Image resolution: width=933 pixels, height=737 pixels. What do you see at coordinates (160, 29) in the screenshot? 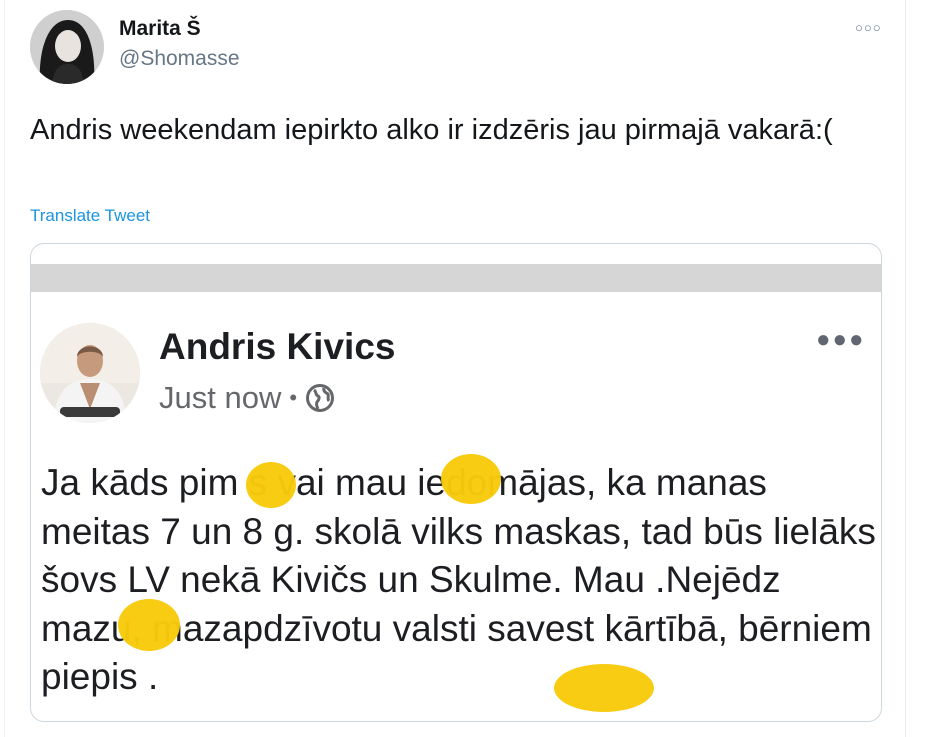
I see `author-display-name: Marita Š` at bounding box center [160, 29].